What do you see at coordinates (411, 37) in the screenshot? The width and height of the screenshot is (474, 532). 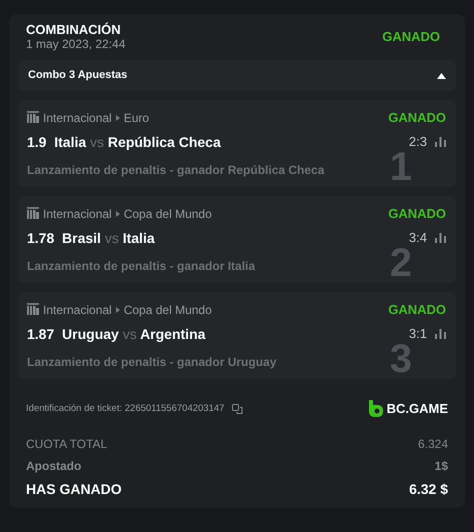 I see `bet-status: GANADO` at bounding box center [411, 37].